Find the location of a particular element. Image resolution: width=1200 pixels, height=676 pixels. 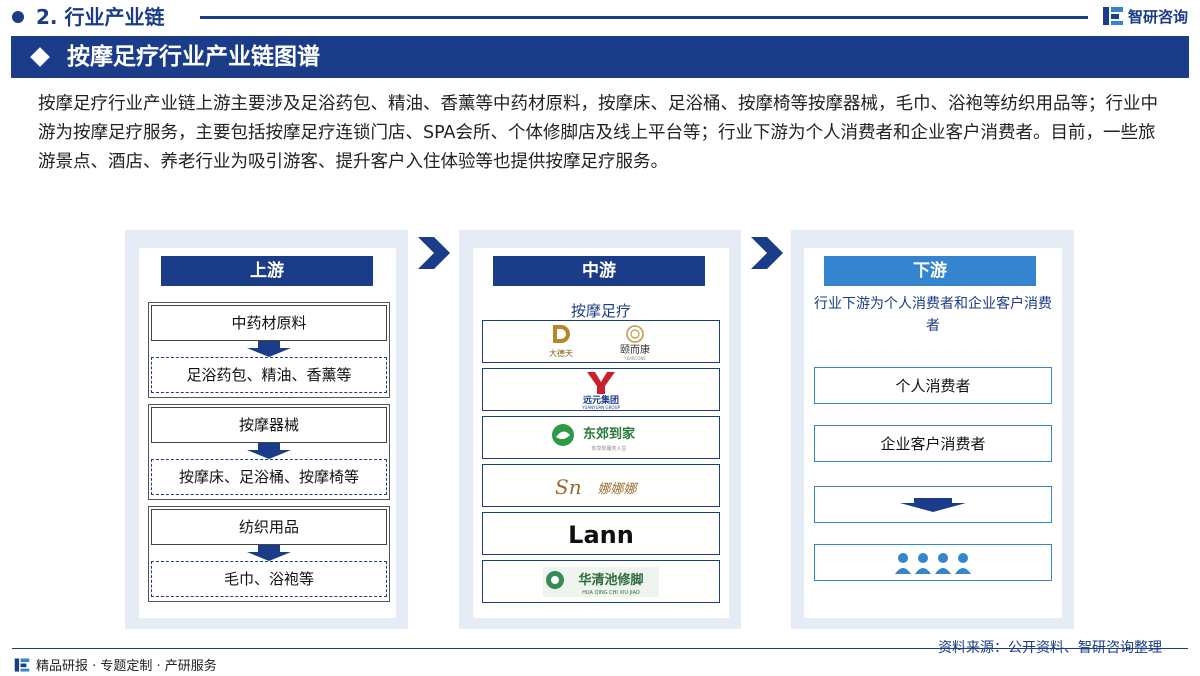

downstream-consumers-box is located at coordinates (933, 562).